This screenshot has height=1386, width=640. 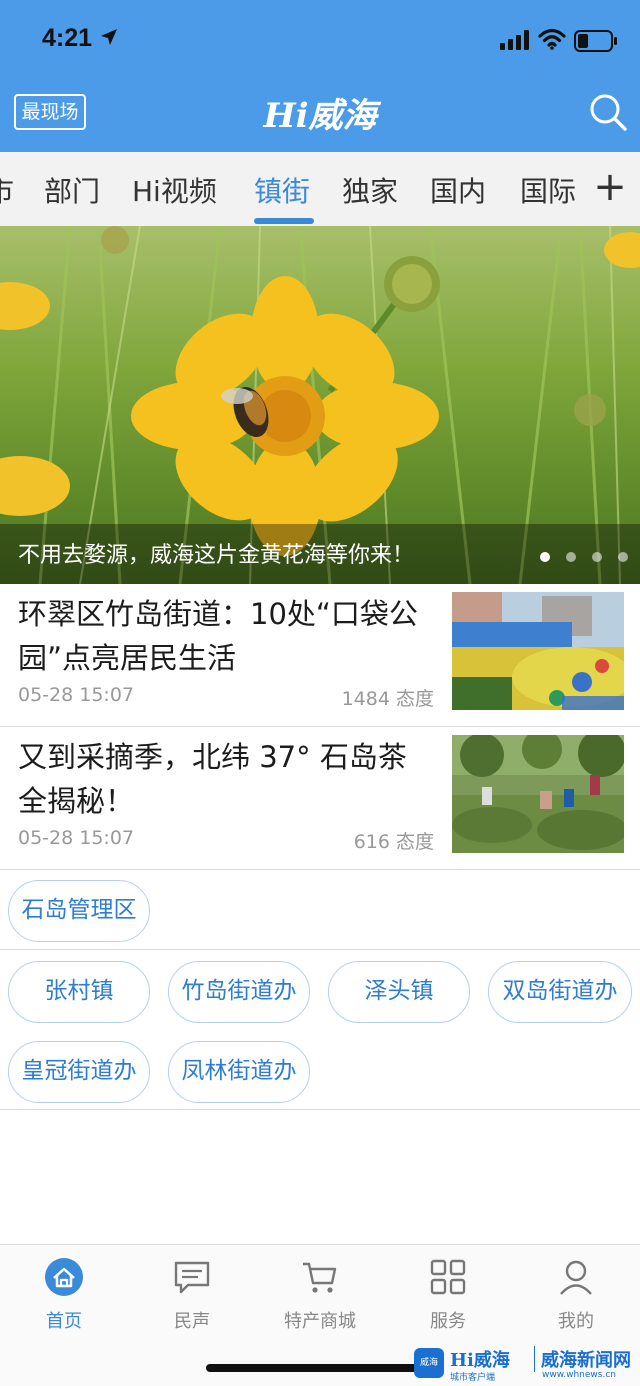 What do you see at coordinates (67, 38) in the screenshot?
I see `status-time: 4:21` at bounding box center [67, 38].